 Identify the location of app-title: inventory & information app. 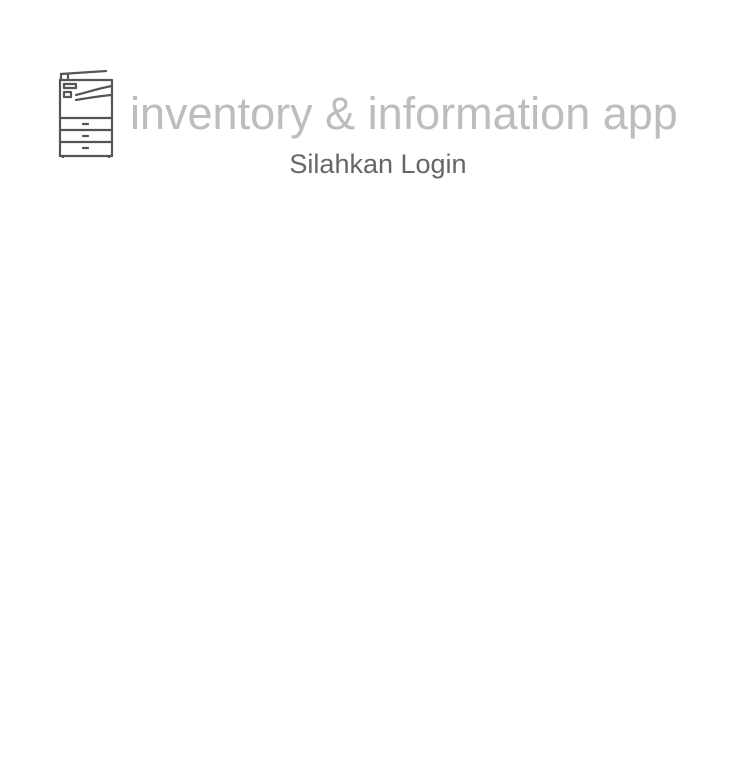
(404, 113).